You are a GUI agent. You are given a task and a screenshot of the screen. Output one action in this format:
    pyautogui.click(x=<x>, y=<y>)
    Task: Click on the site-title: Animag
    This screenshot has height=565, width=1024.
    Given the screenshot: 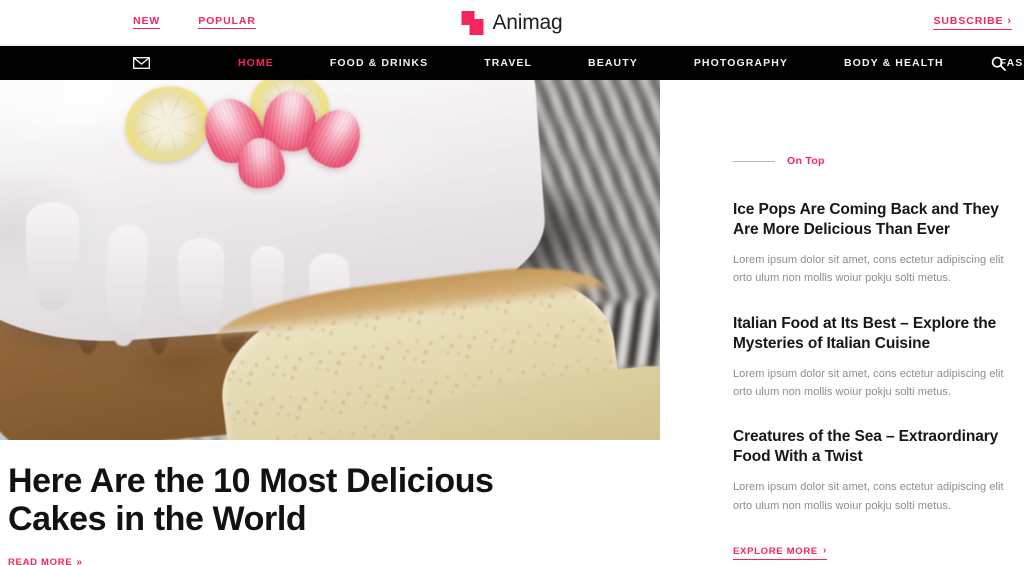 What is the action you would take?
    pyautogui.click(x=527, y=22)
    